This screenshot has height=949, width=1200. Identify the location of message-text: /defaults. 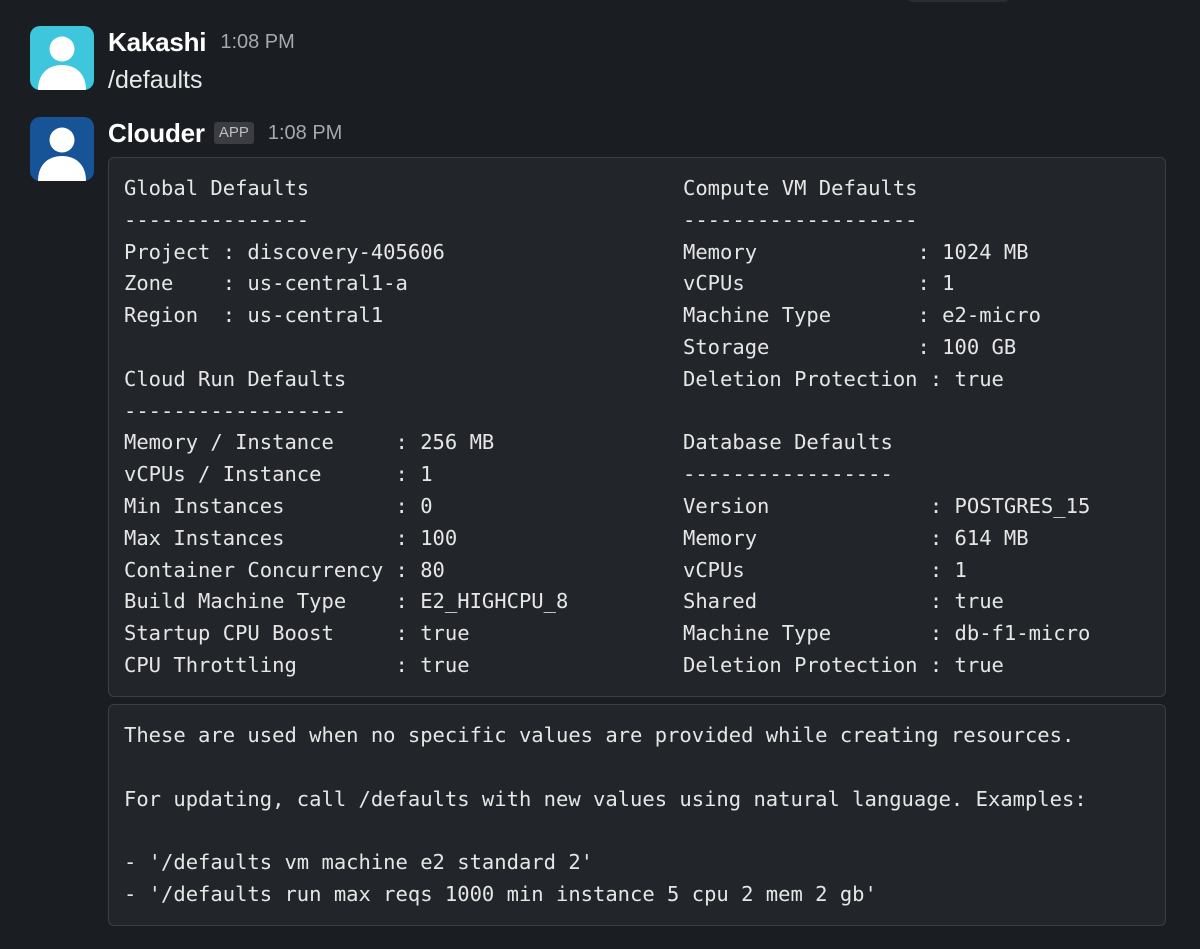
(155, 80).